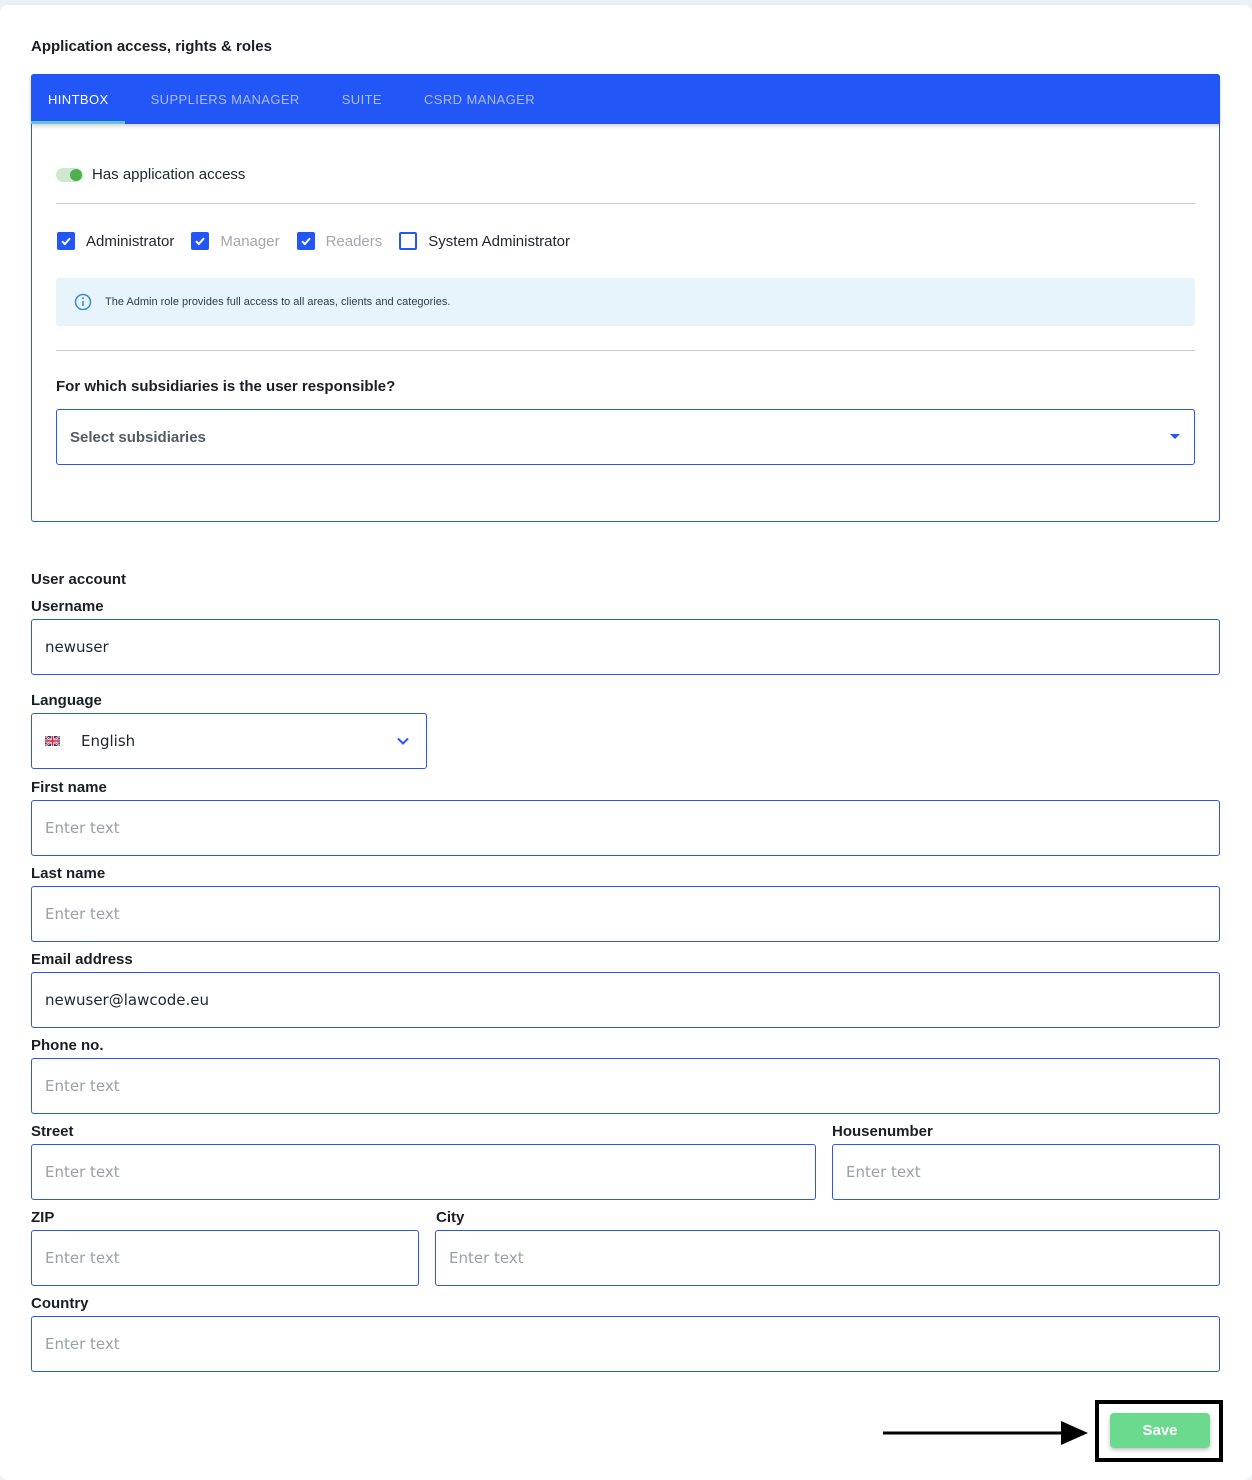 The image size is (1252, 1480). What do you see at coordinates (229, 741) in the screenshot?
I see `language-select: English` at bounding box center [229, 741].